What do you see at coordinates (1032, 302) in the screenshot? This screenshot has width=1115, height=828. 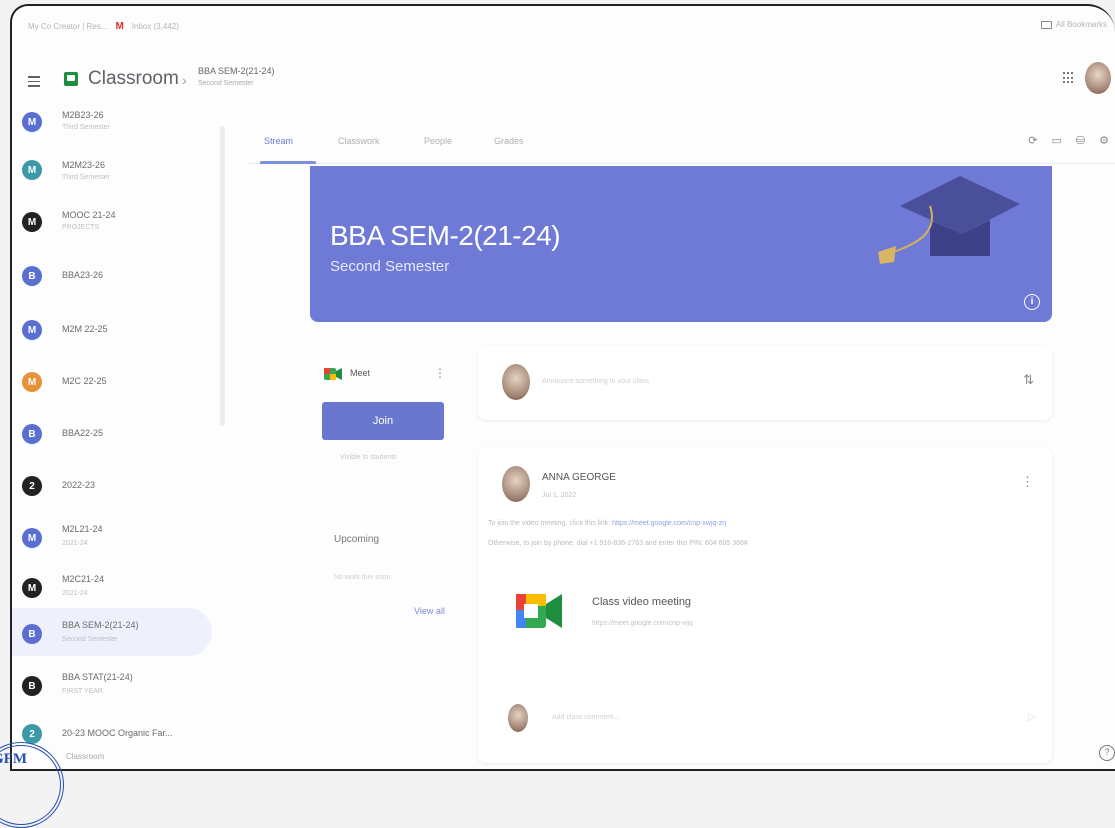 I see `info-icon: i` at bounding box center [1032, 302].